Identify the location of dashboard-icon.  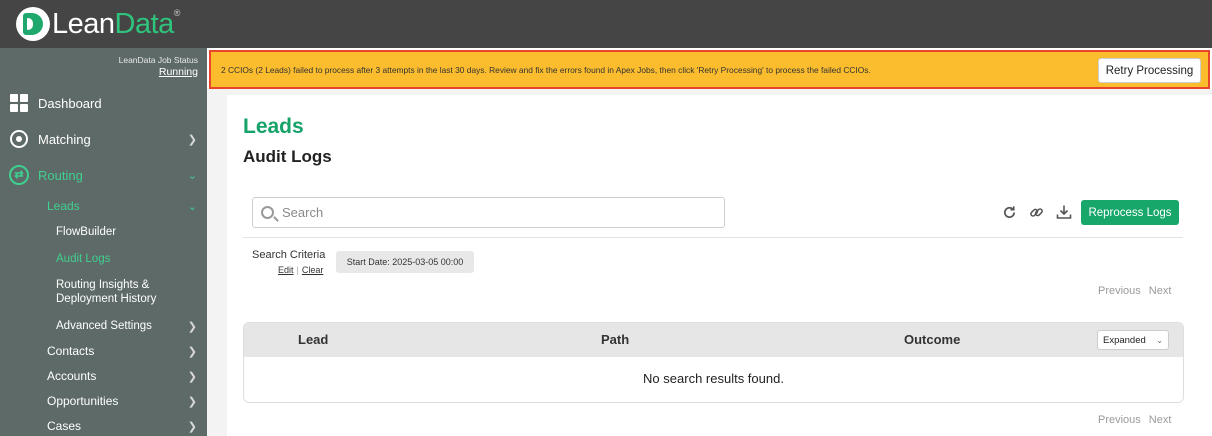
(19, 103).